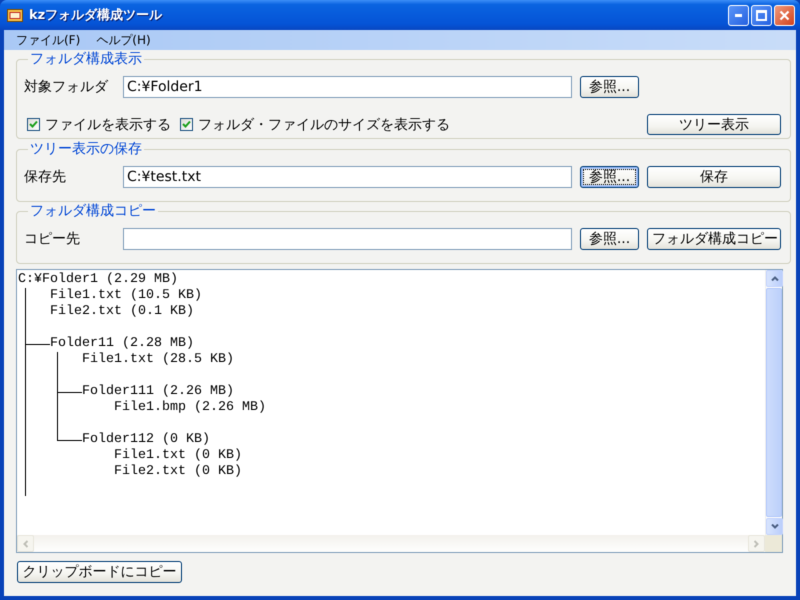 This screenshot has width=800, height=600. What do you see at coordinates (122, 312) in the screenshot?
I see `tree-entry: File2.txt (0.1 KB)` at bounding box center [122, 312].